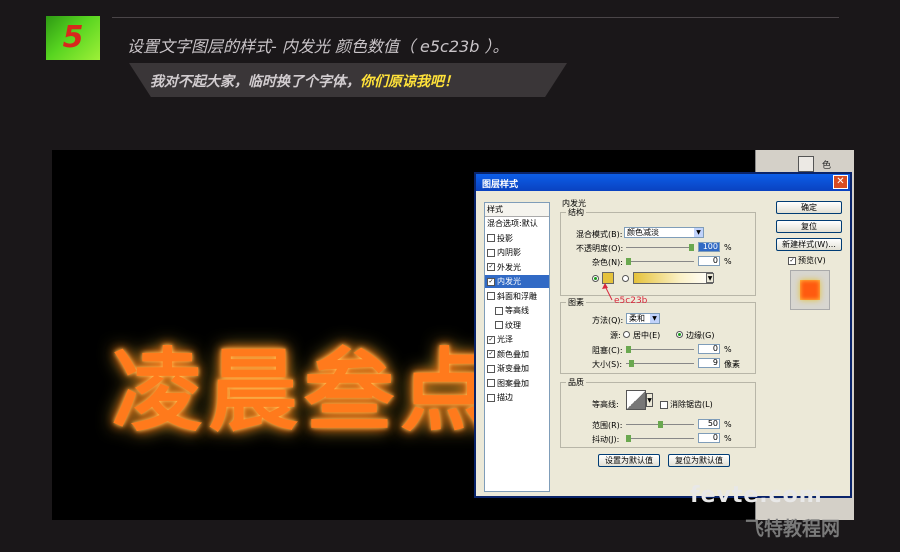 Image resolution: width=900 pixels, height=552 pixels. Describe the element at coordinates (595, 278) in the screenshot. I see `solid-color-radio` at that location.